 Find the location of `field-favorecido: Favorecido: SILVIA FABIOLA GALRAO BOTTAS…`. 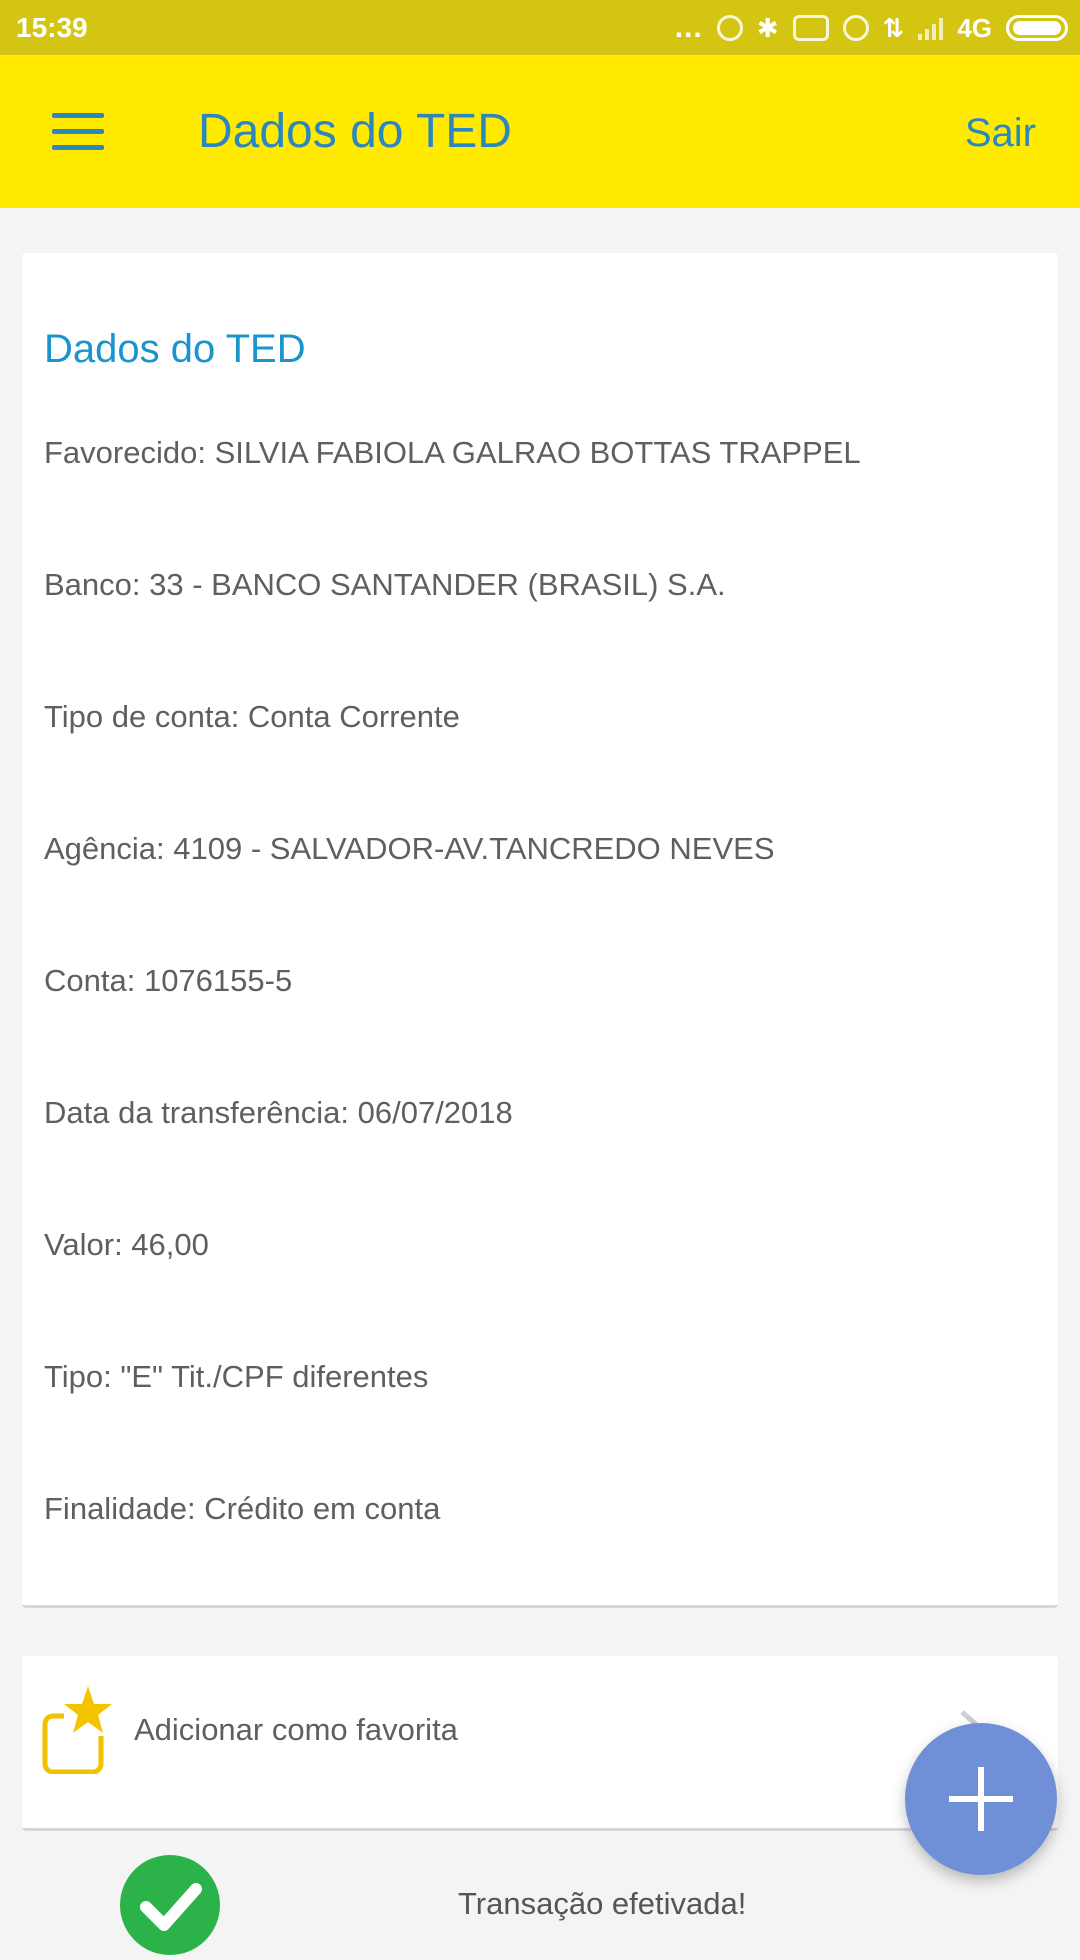

field-favorecido: Favorecido: SILVIA FABIOLA GALRAO BOTTAS… is located at coordinates (452, 452).